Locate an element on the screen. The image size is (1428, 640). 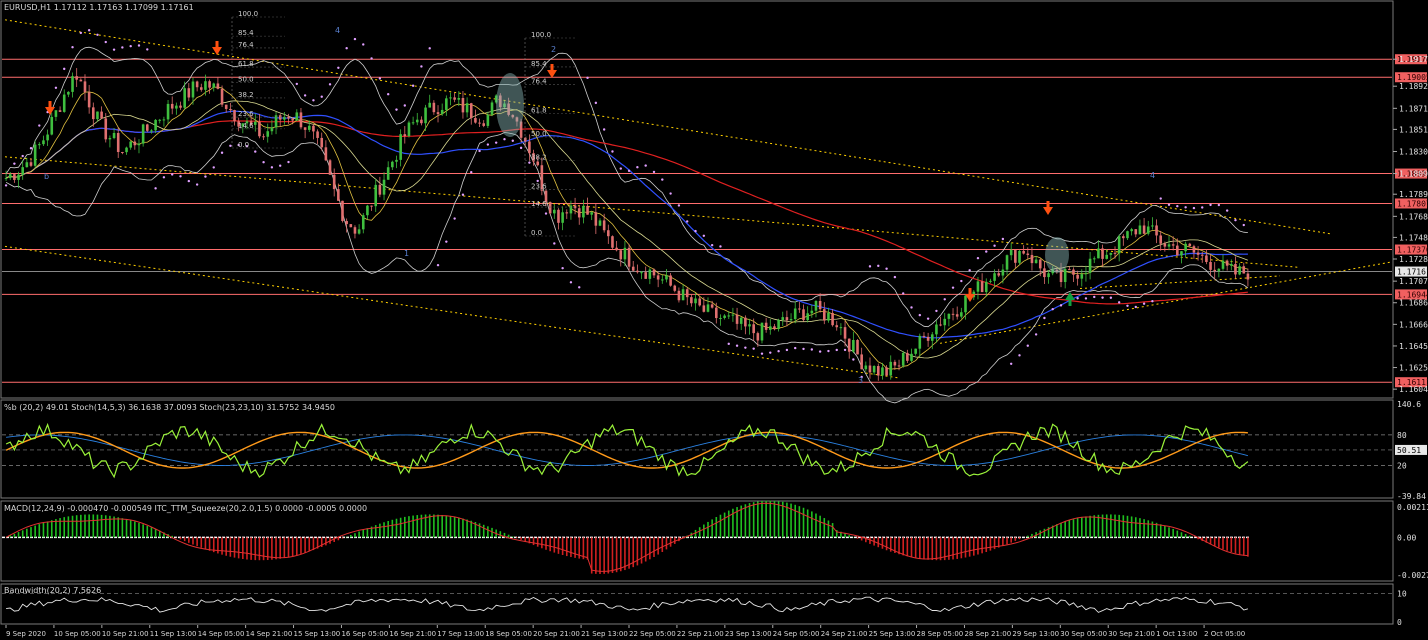
wave-label: 2 is located at coordinates (553, 49).